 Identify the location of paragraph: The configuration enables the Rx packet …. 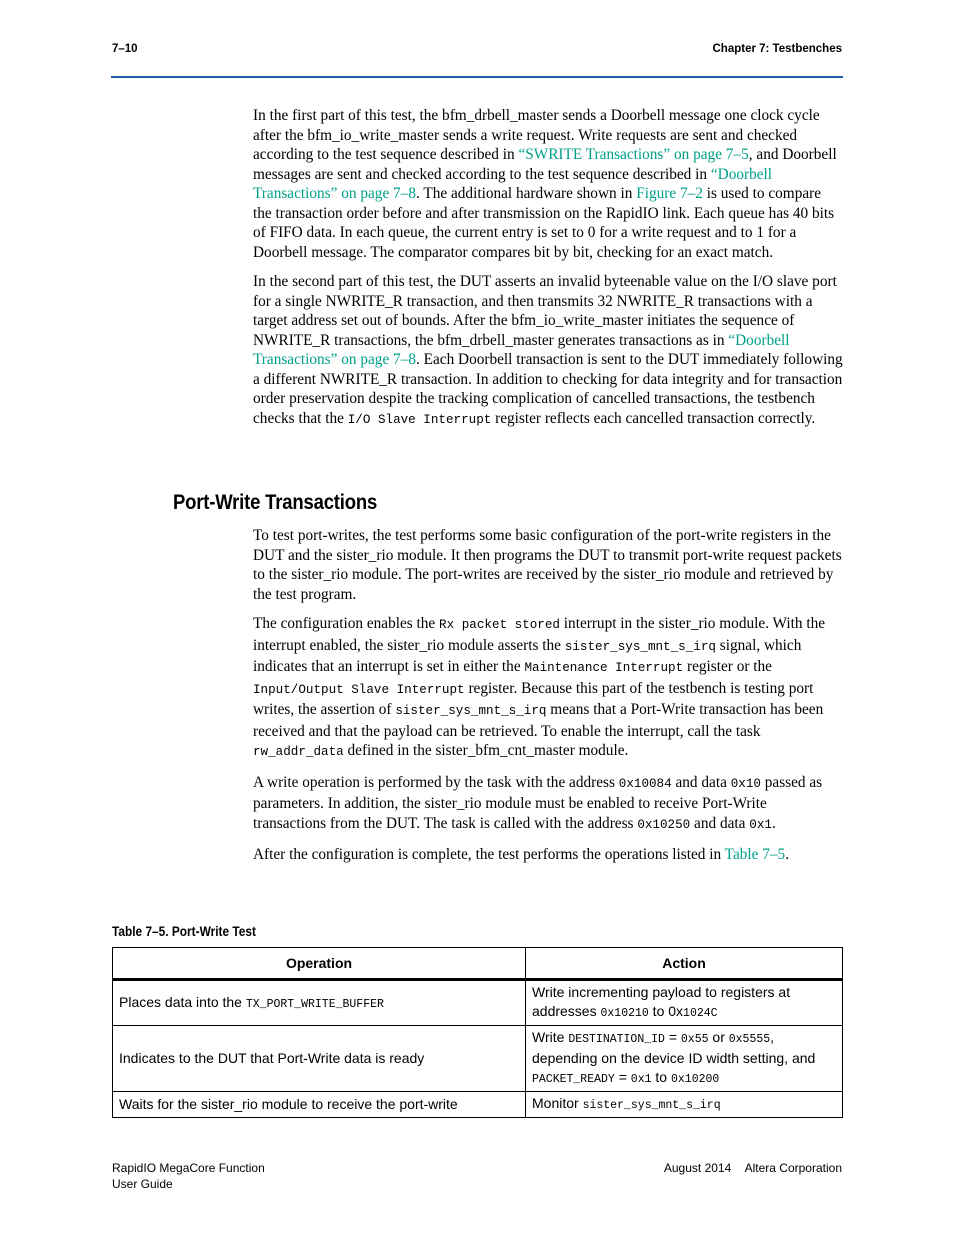
(548, 688).